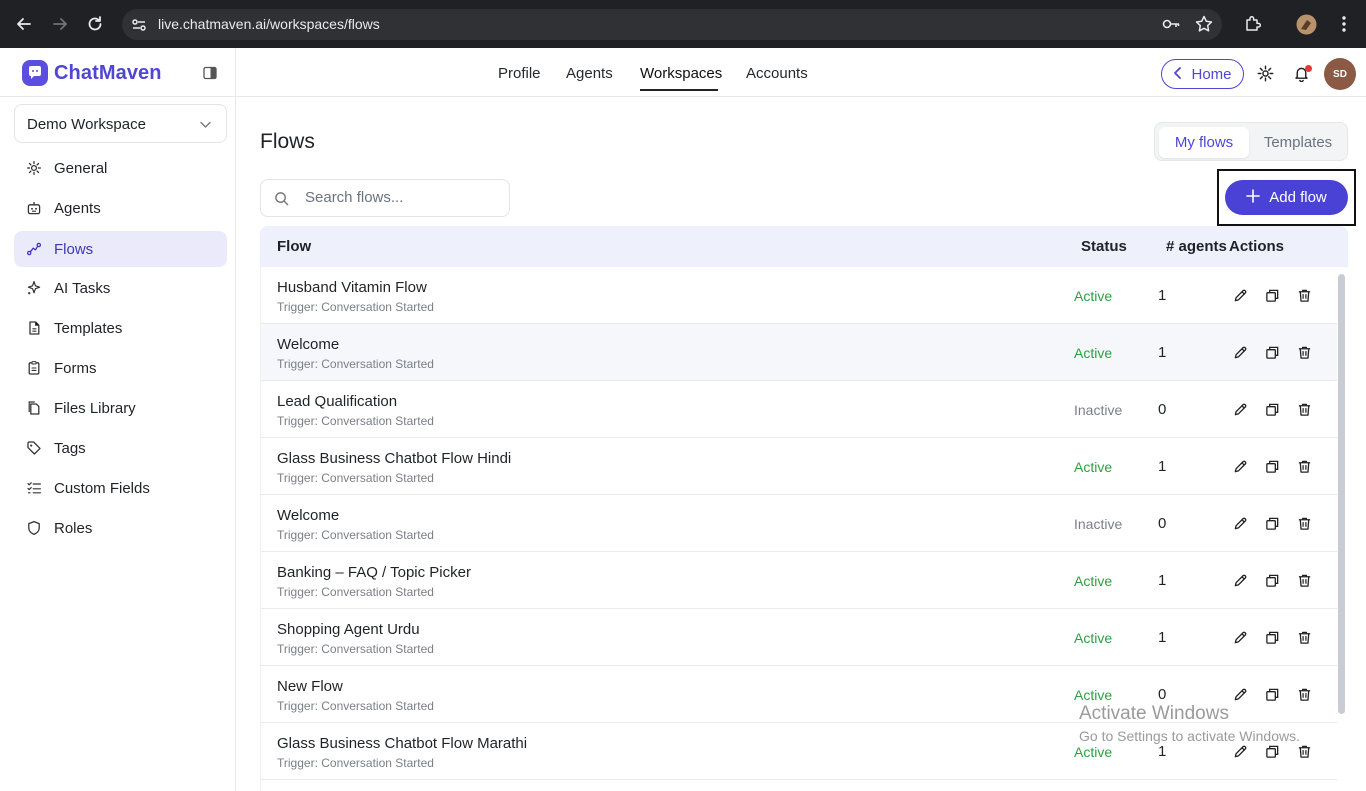 This screenshot has width=1366, height=791. I want to click on flow-name: New Flow, so click(310, 686).